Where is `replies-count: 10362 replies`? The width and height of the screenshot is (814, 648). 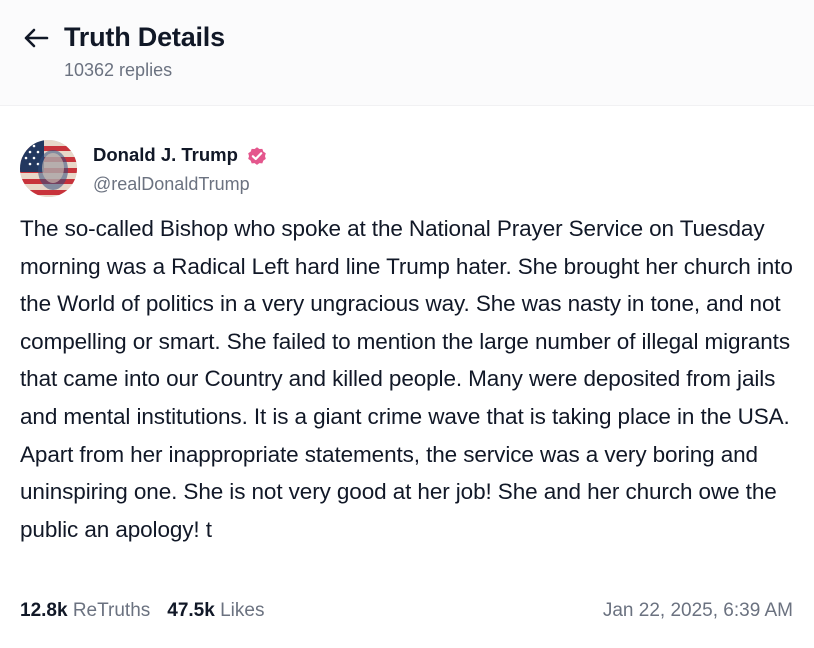
replies-count: 10362 replies is located at coordinates (118, 70).